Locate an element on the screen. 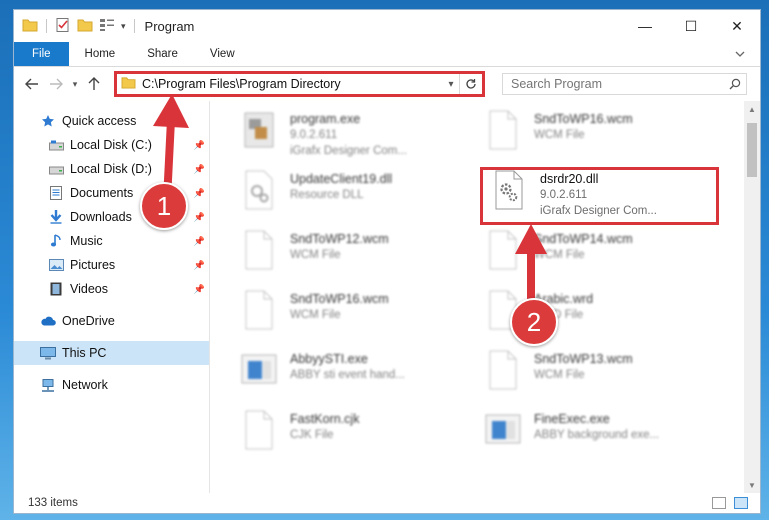 Image resolution: width=769 pixels, height=520 pixels. scroll-up-icon: ▲ is located at coordinates (752, 109).